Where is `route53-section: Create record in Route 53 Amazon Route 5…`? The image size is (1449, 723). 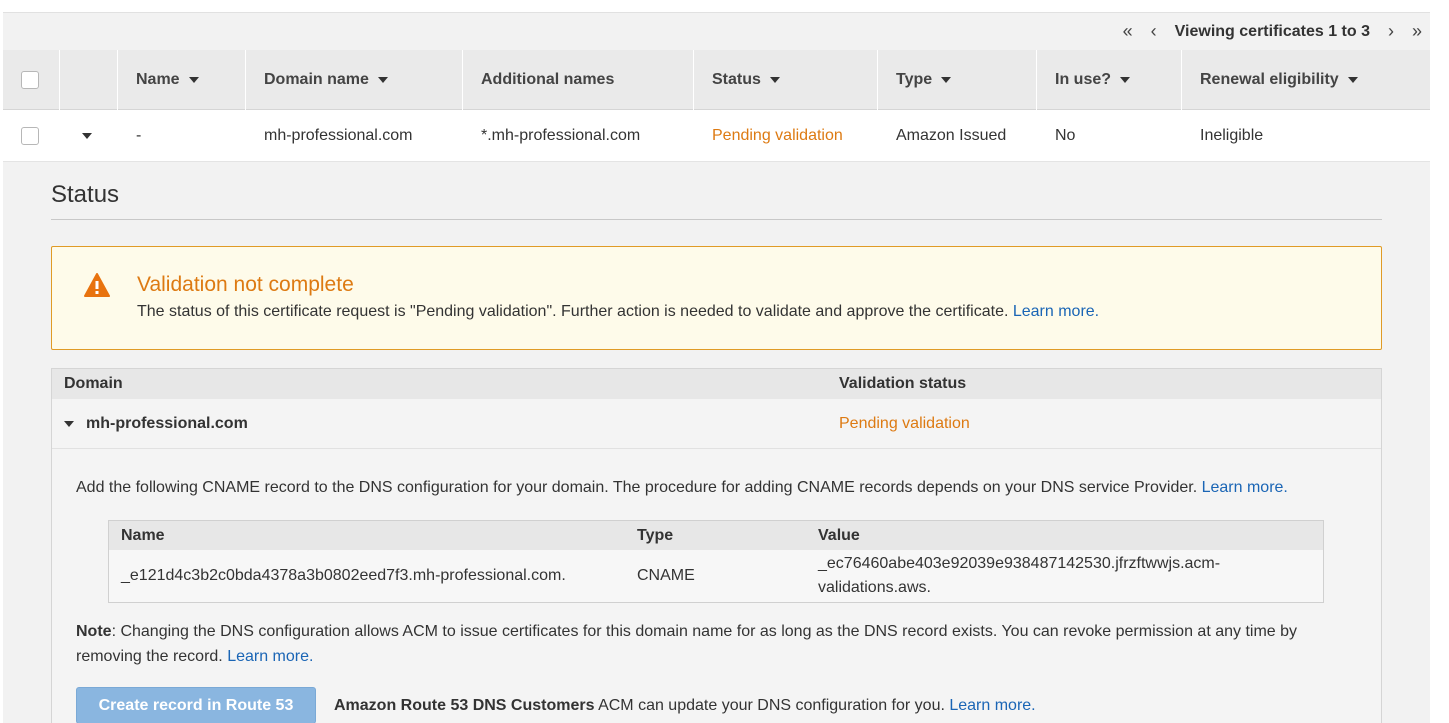 route53-section: Create record in Route 53 Amazon Route 5… is located at coordinates (716, 705).